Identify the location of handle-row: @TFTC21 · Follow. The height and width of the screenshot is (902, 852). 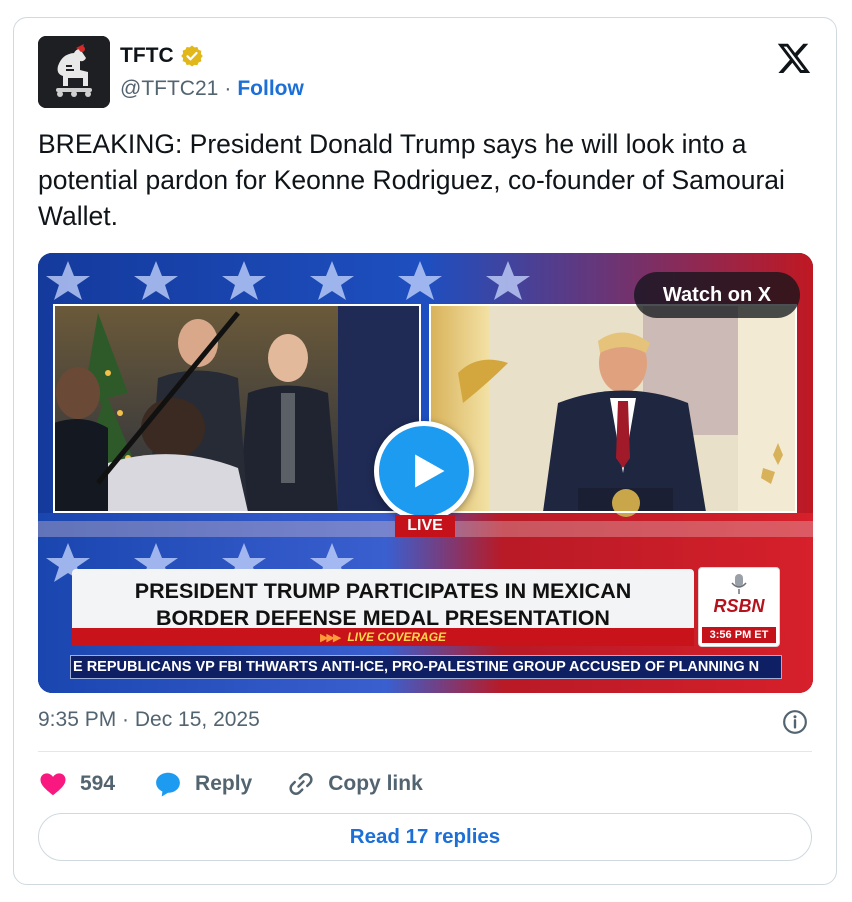
(212, 89).